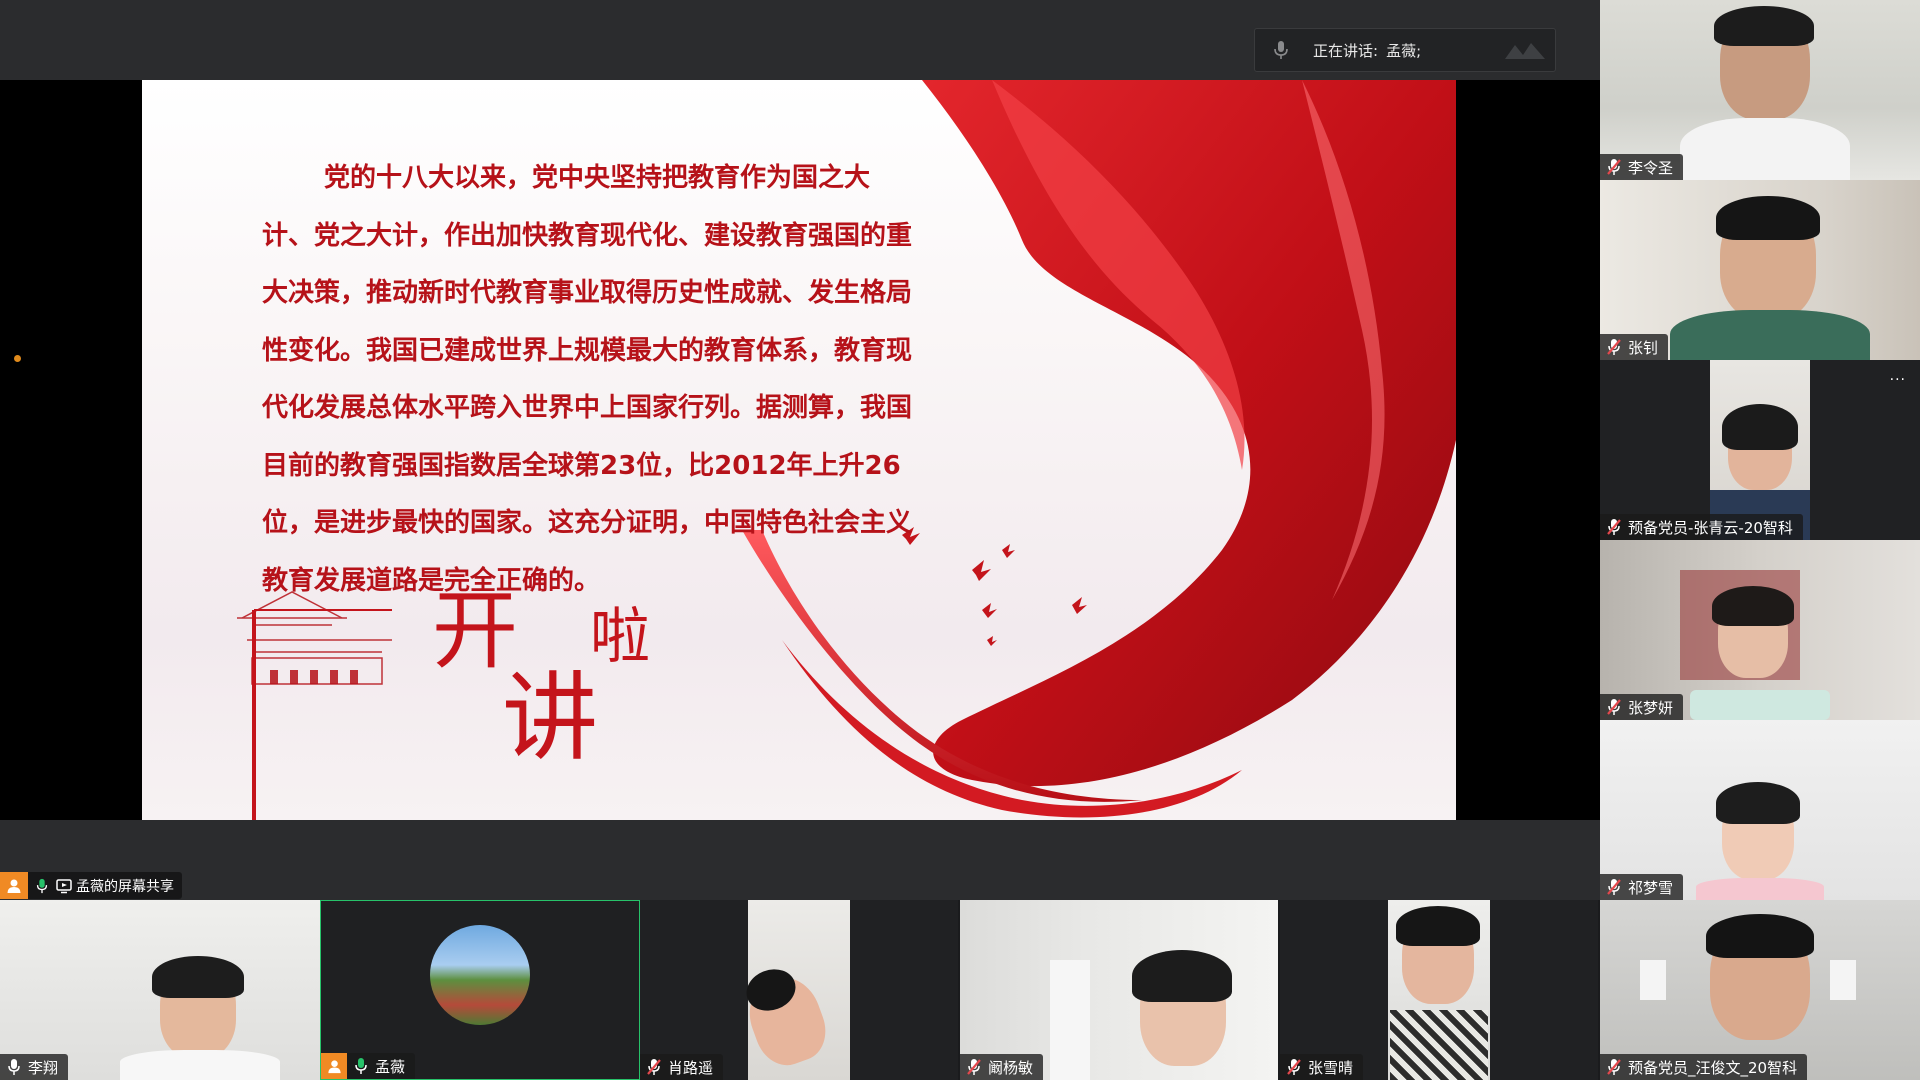  I want to click on slide-line: 性变化。我国已建成世界上规模最大的教育体系，教育现, so click(587, 350).